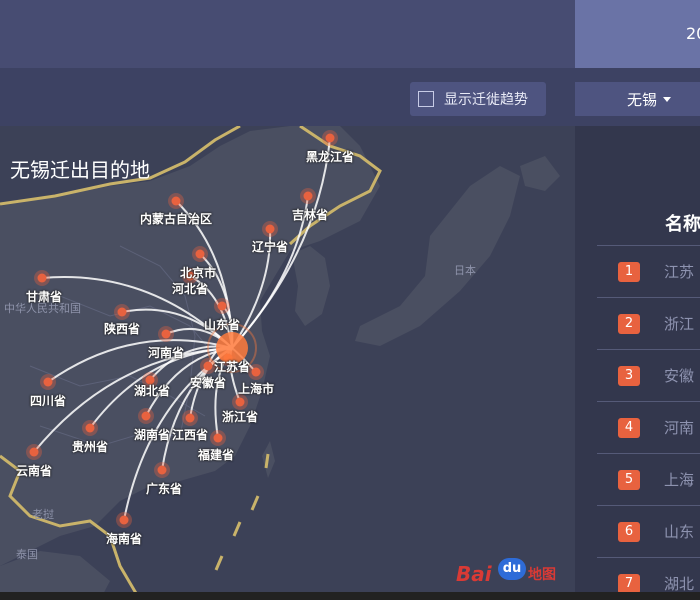 The height and width of the screenshot is (600, 700). What do you see at coordinates (190, 289) in the screenshot?
I see `province-label: 河北省` at bounding box center [190, 289].